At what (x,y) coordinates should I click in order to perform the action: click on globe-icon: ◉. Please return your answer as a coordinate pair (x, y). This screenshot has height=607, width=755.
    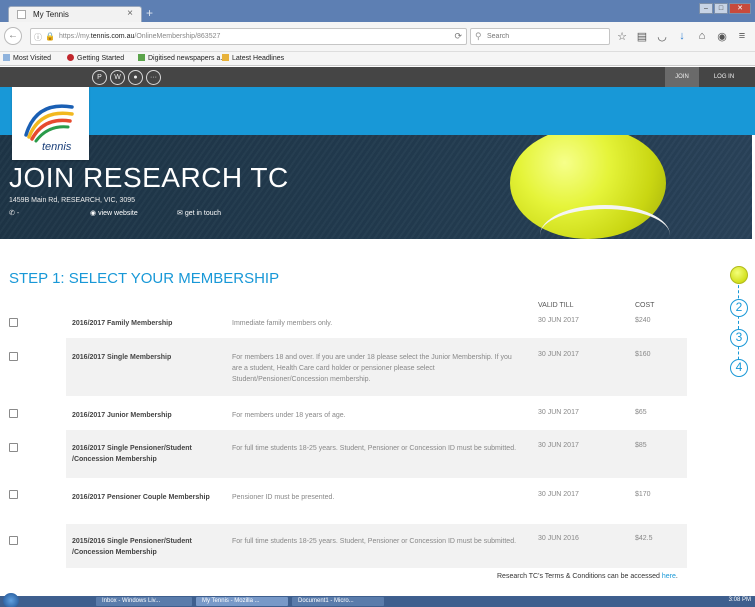
    Looking at the image, I should click on (94, 213).